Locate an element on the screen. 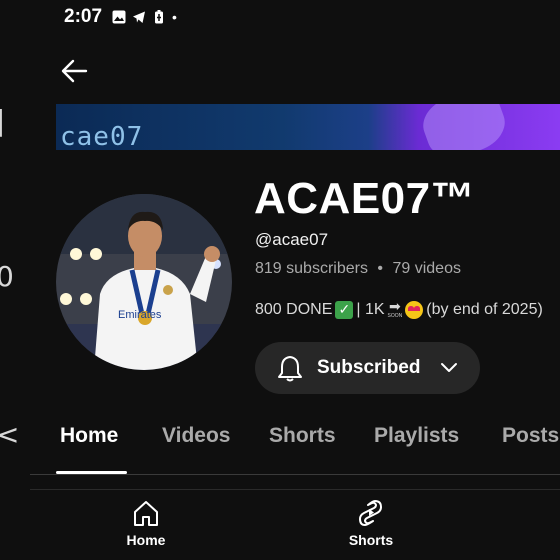 The image size is (560, 560). subscribed-label: Subscribed is located at coordinates (369, 367).